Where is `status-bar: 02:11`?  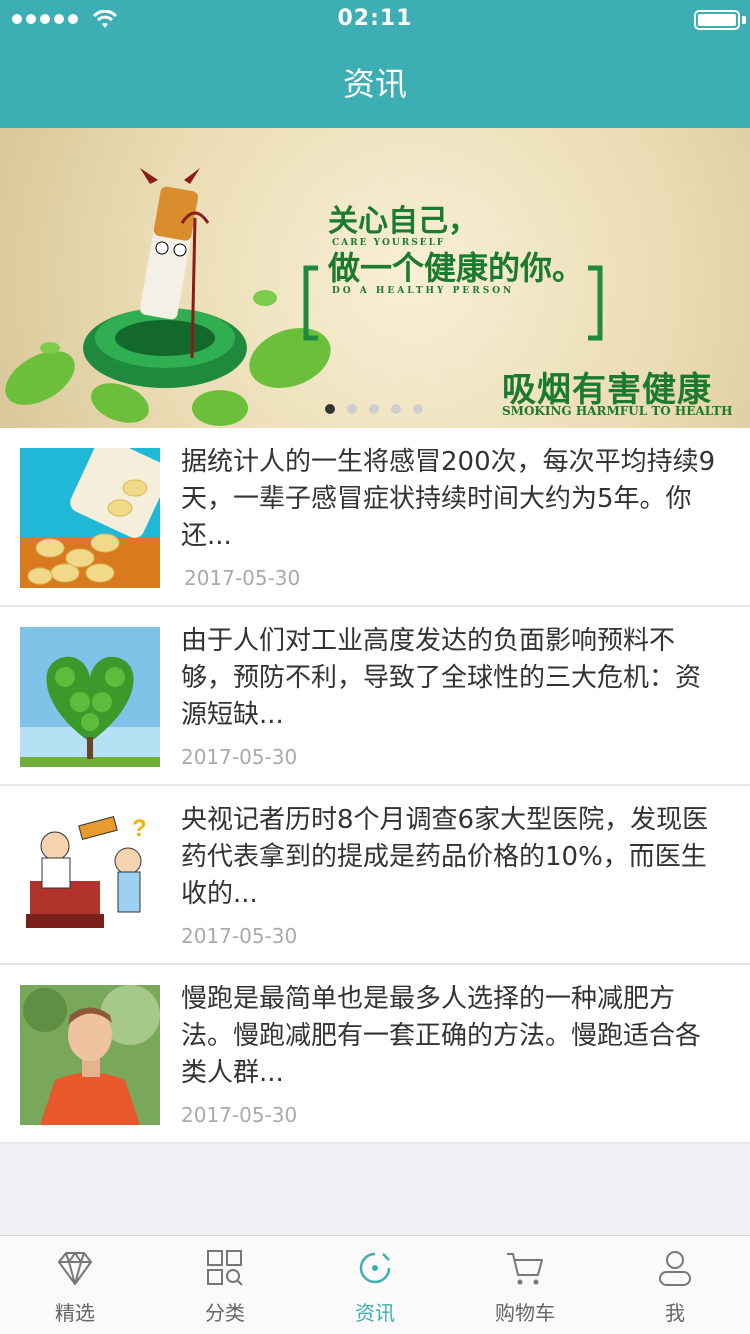 status-bar: 02:11 is located at coordinates (375, 20).